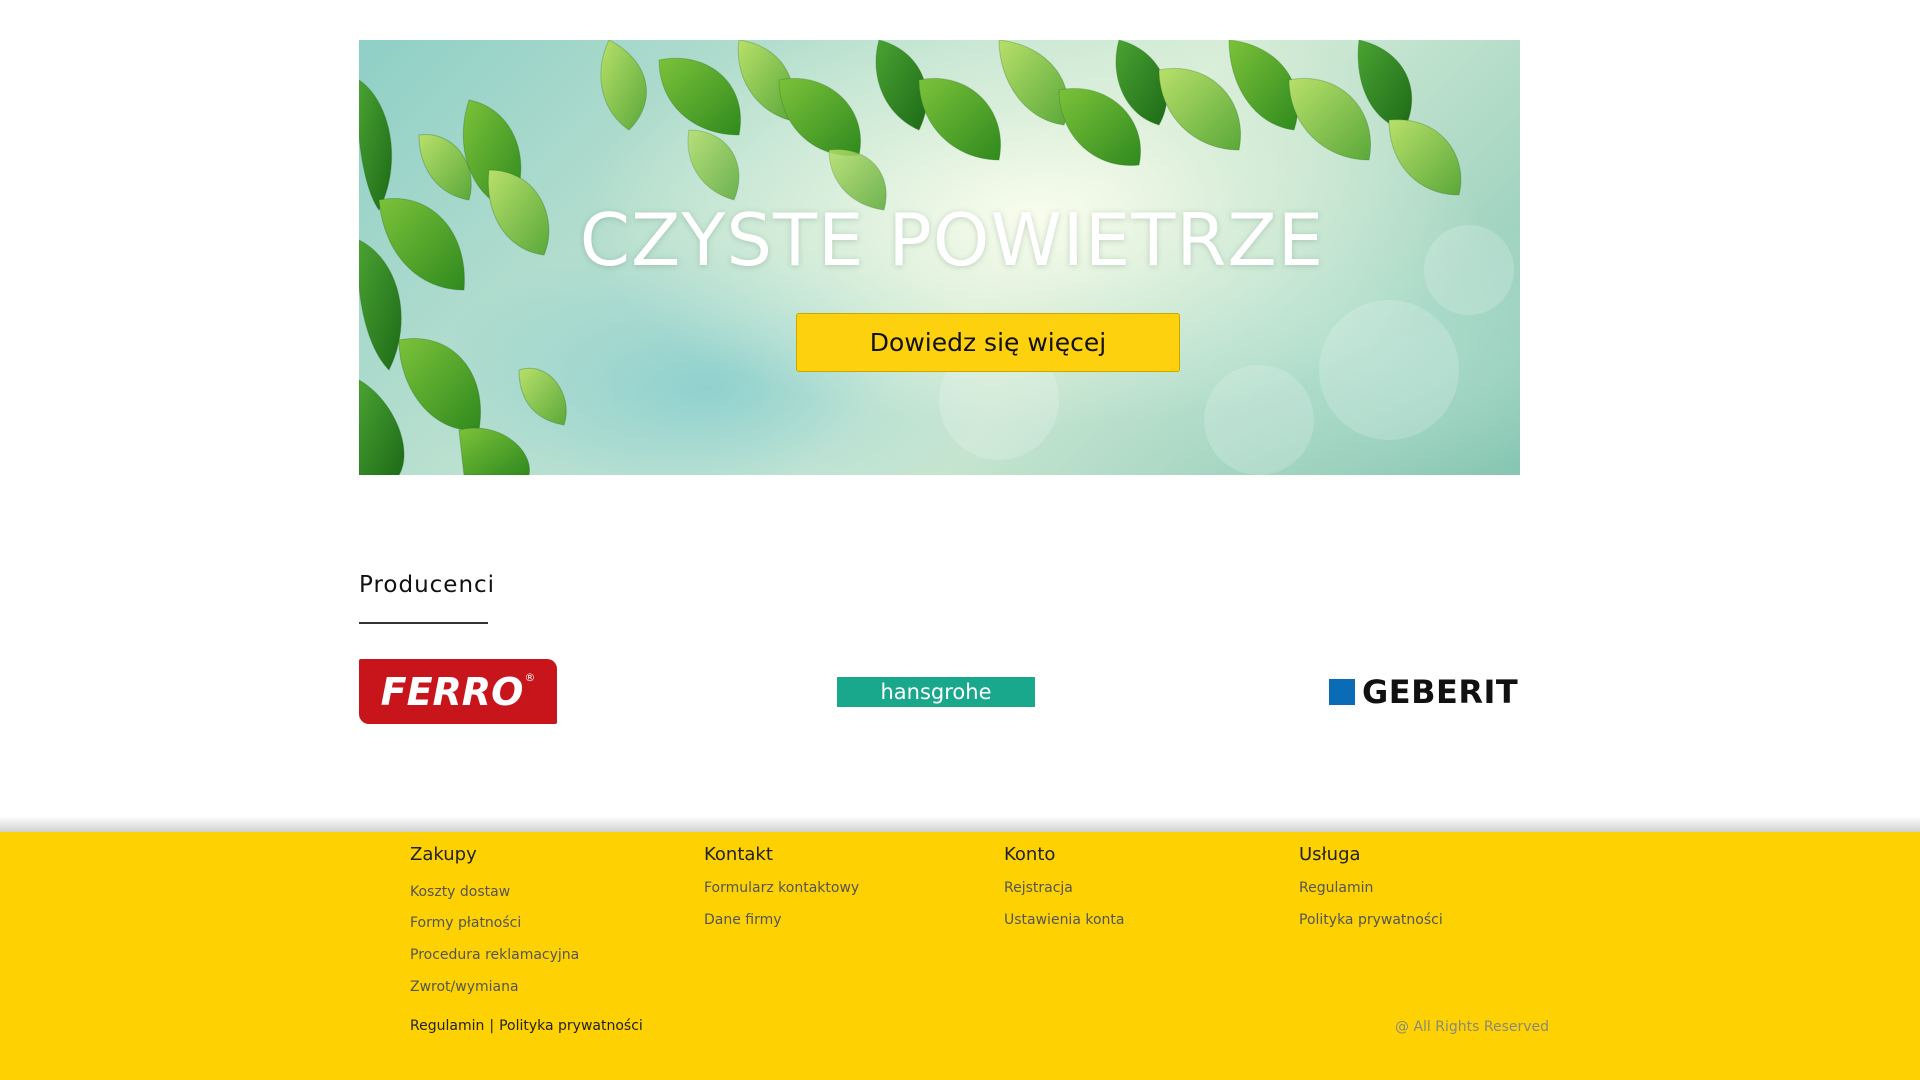 Image resolution: width=1920 pixels, height=1080 pixels. I want to click on geberit-logo: GEBERIT, so click(1424, 692).